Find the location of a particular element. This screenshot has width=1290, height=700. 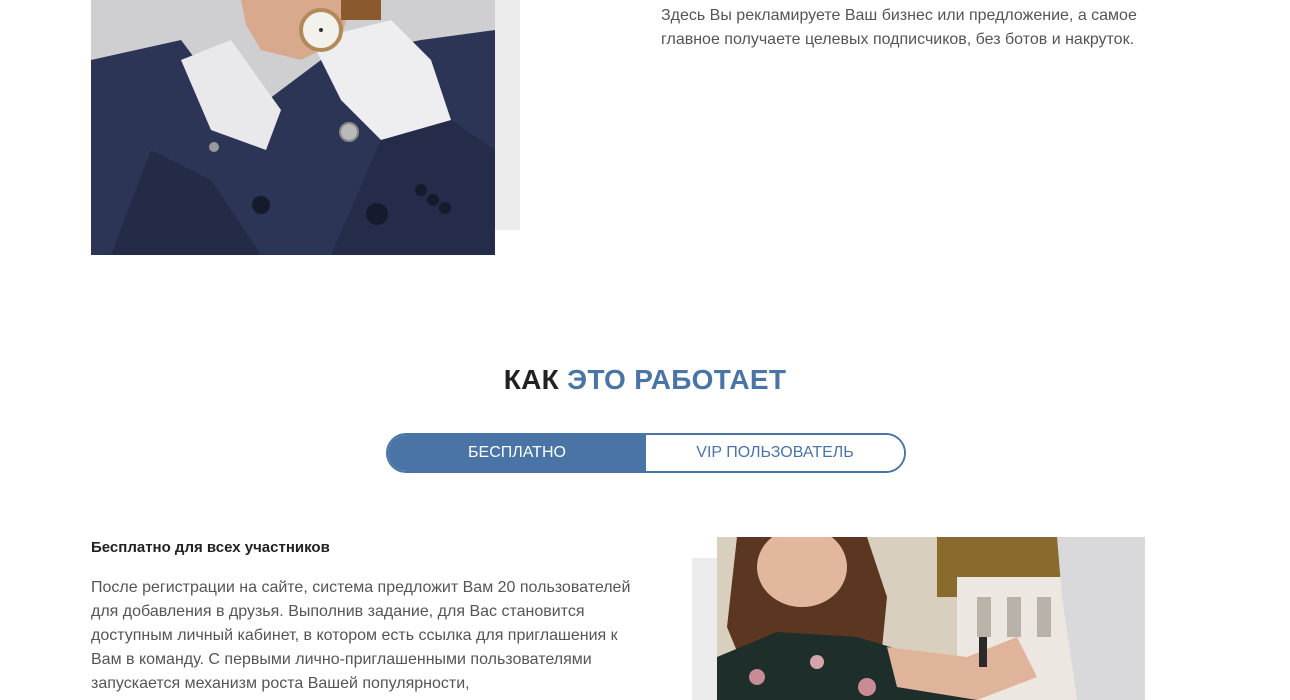

woman-laptop-photo is located at coordinates (931, 618).